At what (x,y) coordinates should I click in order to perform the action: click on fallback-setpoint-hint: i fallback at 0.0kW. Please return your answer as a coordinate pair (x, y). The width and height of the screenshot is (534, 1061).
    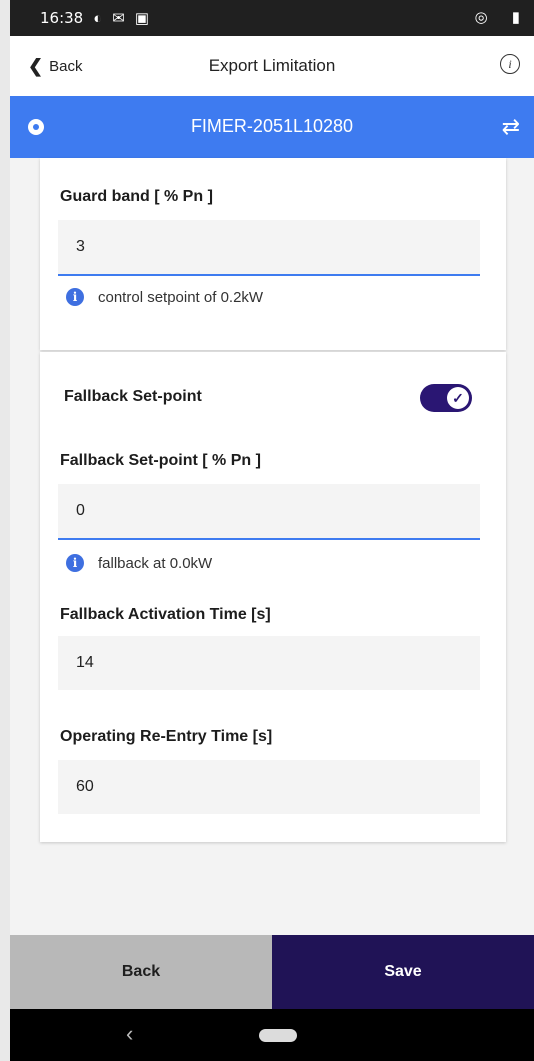
    Looking at the image, I should click on (139, 563).